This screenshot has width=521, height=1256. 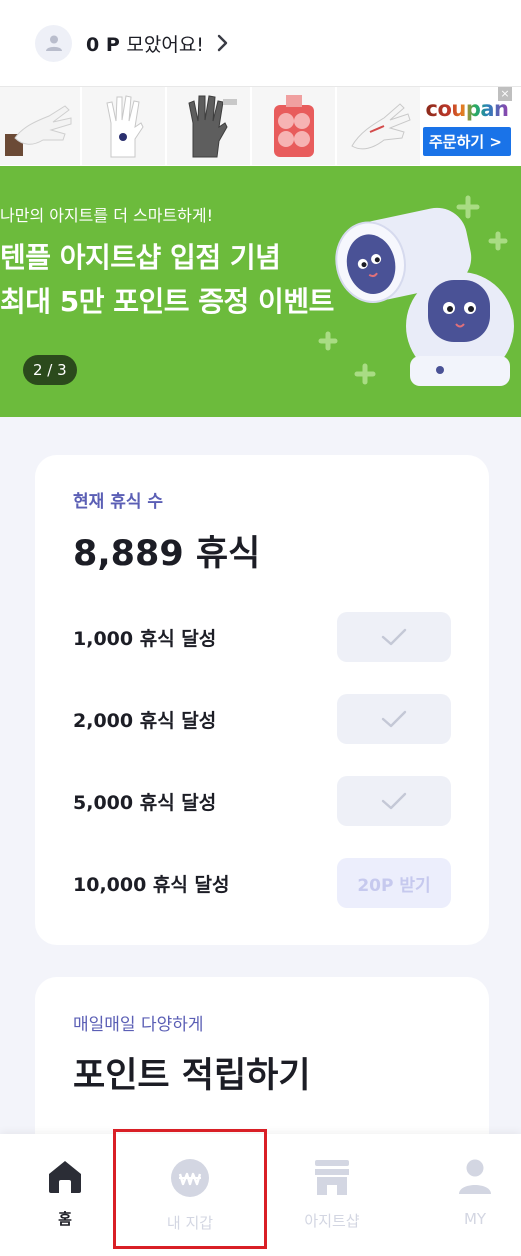 What do you see at coordinates (465, 1195) in the screenshot?
I see `nav-my: MY` at bounding box center [465, 1195].